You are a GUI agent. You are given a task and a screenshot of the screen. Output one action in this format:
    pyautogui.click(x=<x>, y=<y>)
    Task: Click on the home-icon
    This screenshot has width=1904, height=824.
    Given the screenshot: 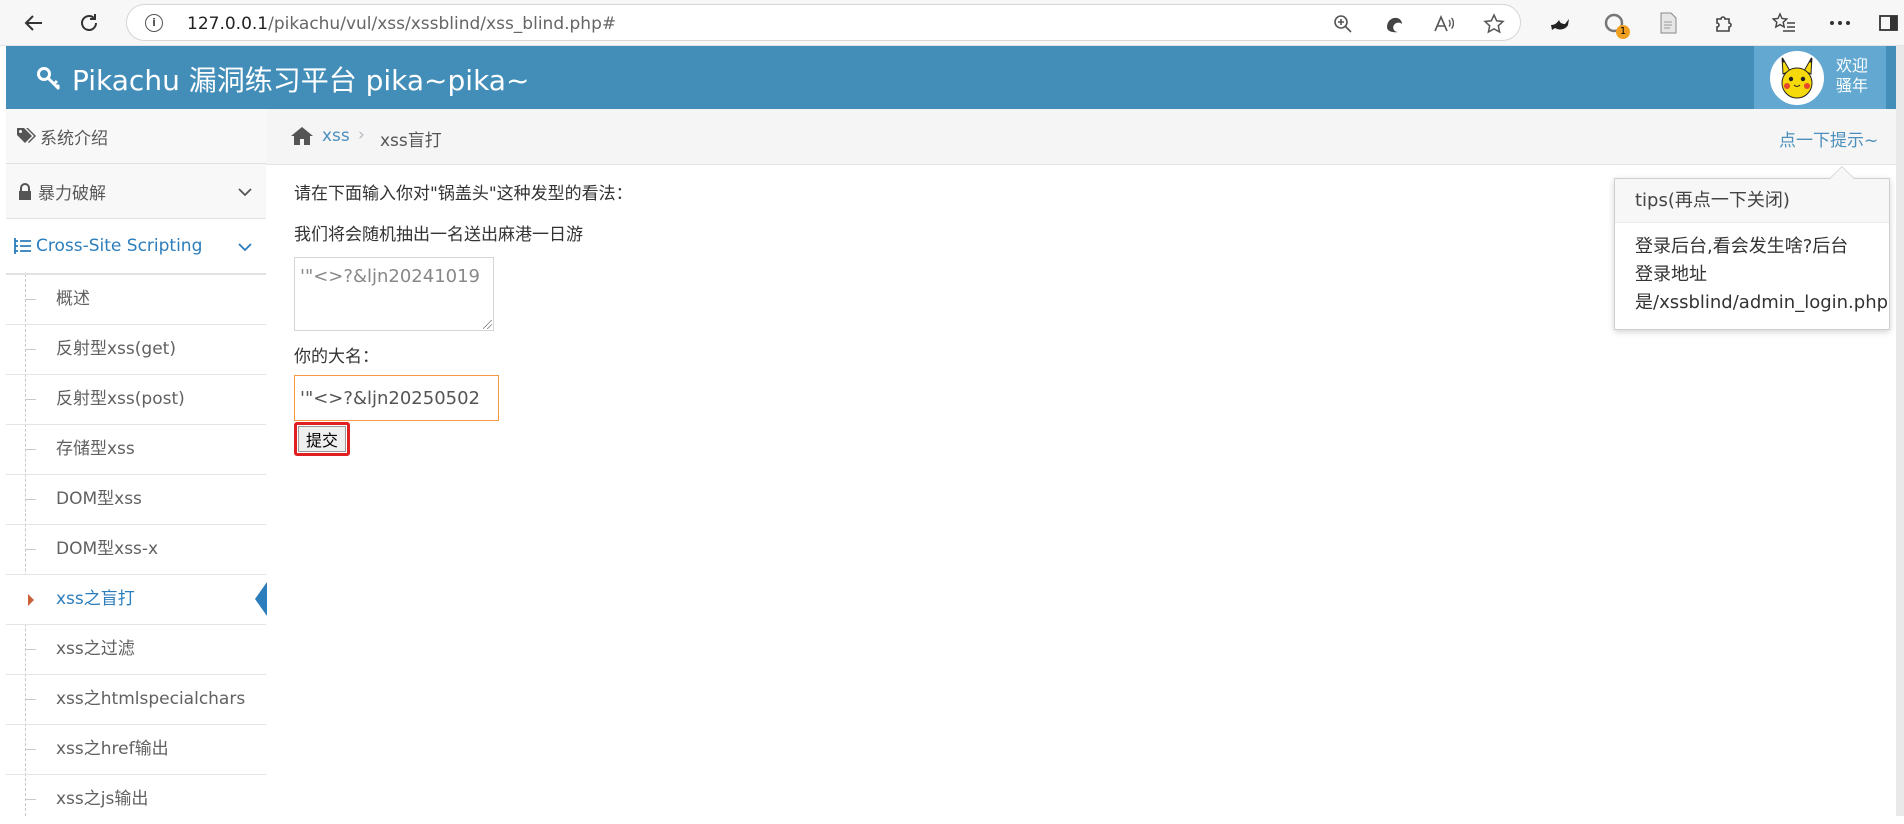 What is the action you would take?
    pyautogui.click(x=302, y=138)
    